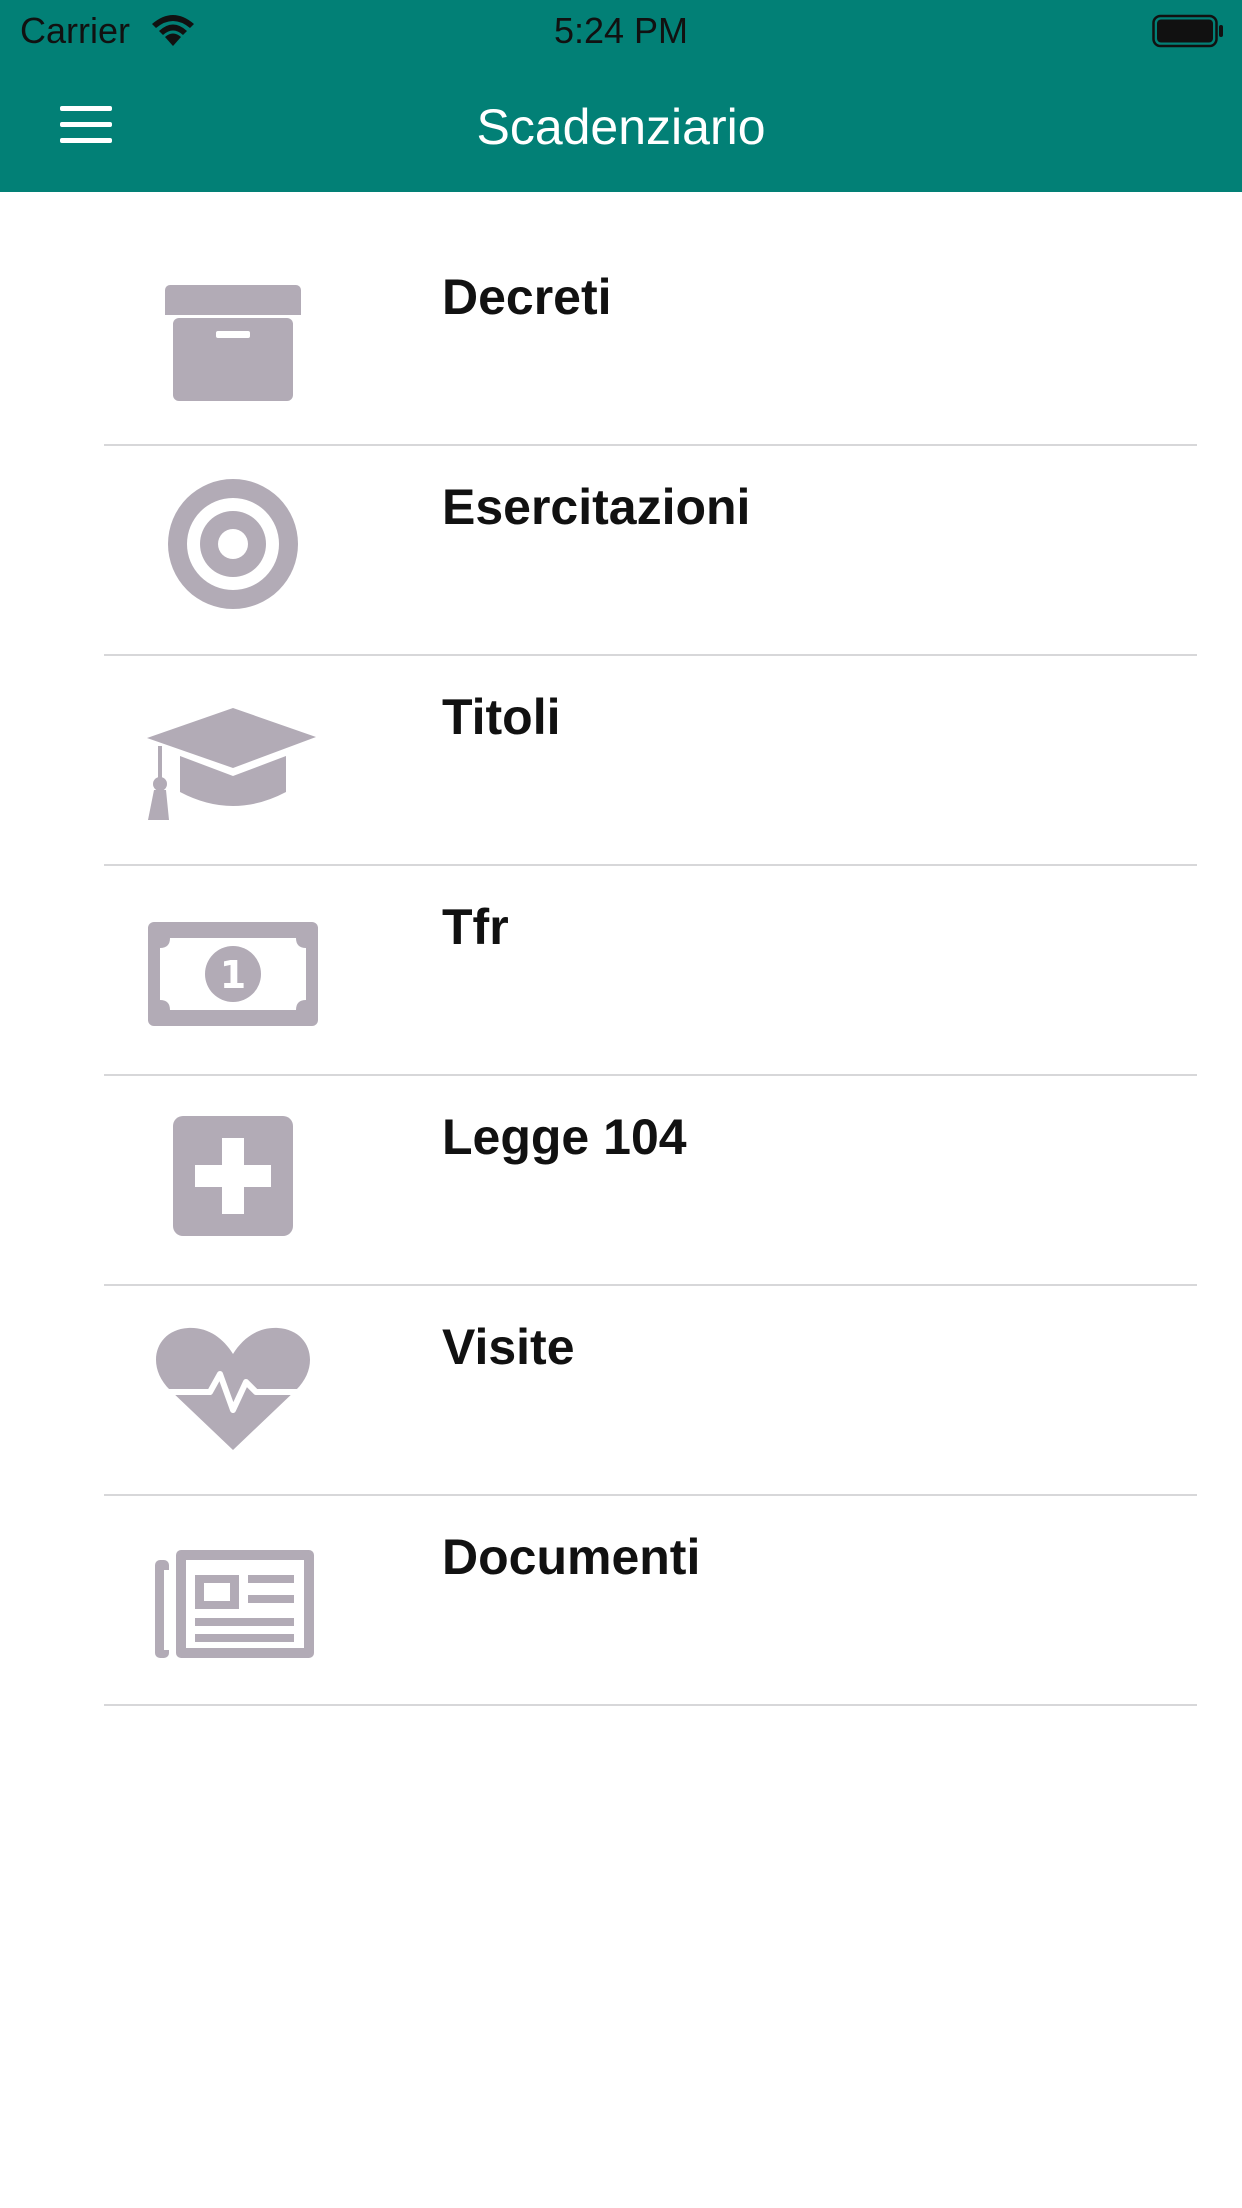 This screenshot has height=2208, width=1242. Describe the element at coordinates (233, 544) in the screenshot. I see `target-icon` at that location.